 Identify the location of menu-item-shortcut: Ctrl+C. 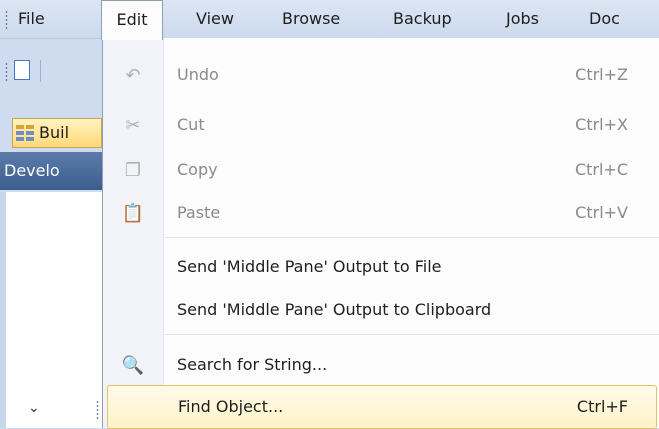
(601, 169).